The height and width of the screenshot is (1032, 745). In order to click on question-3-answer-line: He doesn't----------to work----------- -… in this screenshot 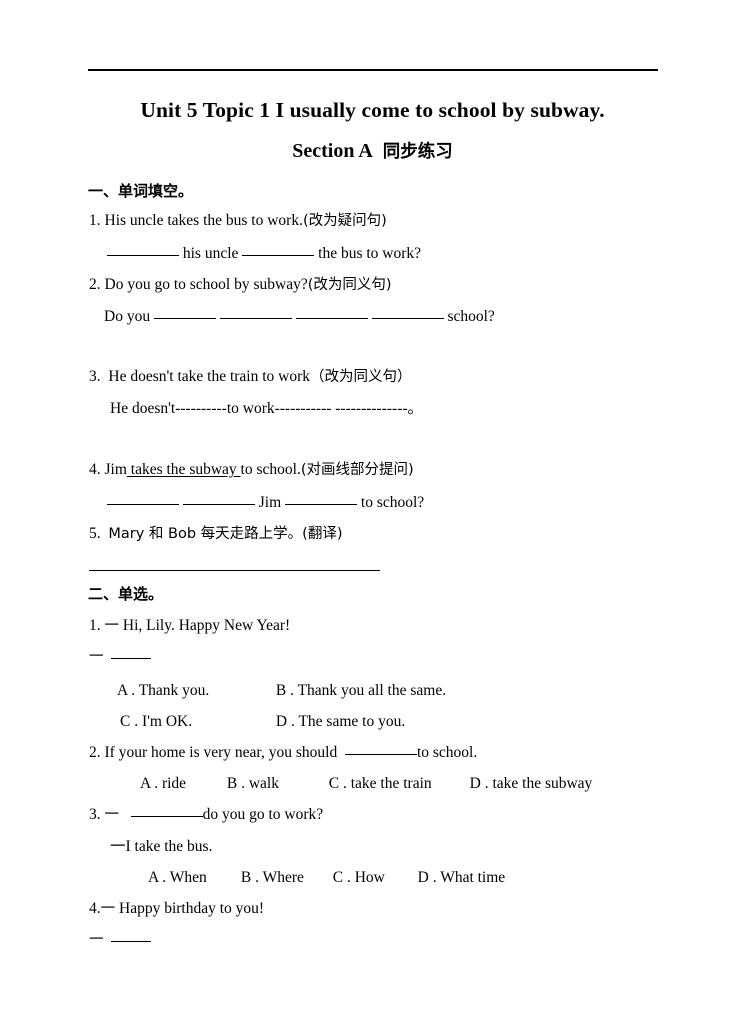, I will do `click(266, 408)`.